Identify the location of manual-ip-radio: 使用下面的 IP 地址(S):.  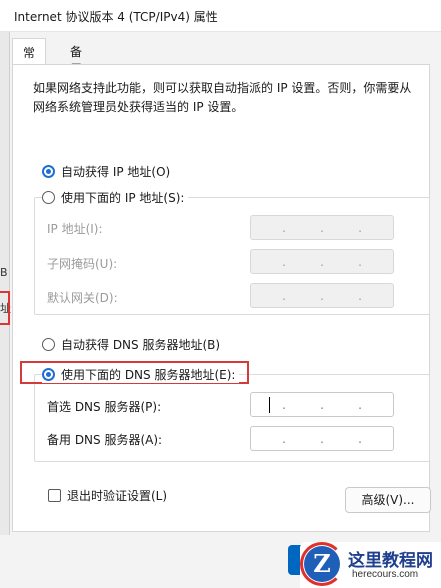
(115, 197).